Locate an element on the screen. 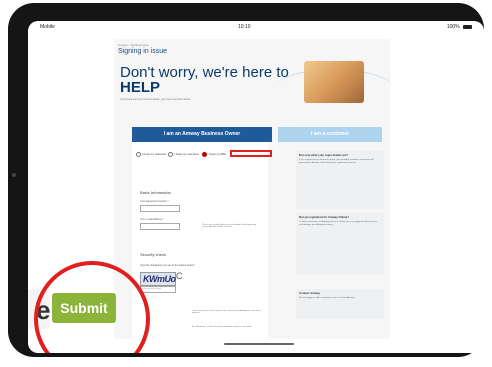  breadcrumb: Amway › Signing issue is located at coordinates (133, 45).